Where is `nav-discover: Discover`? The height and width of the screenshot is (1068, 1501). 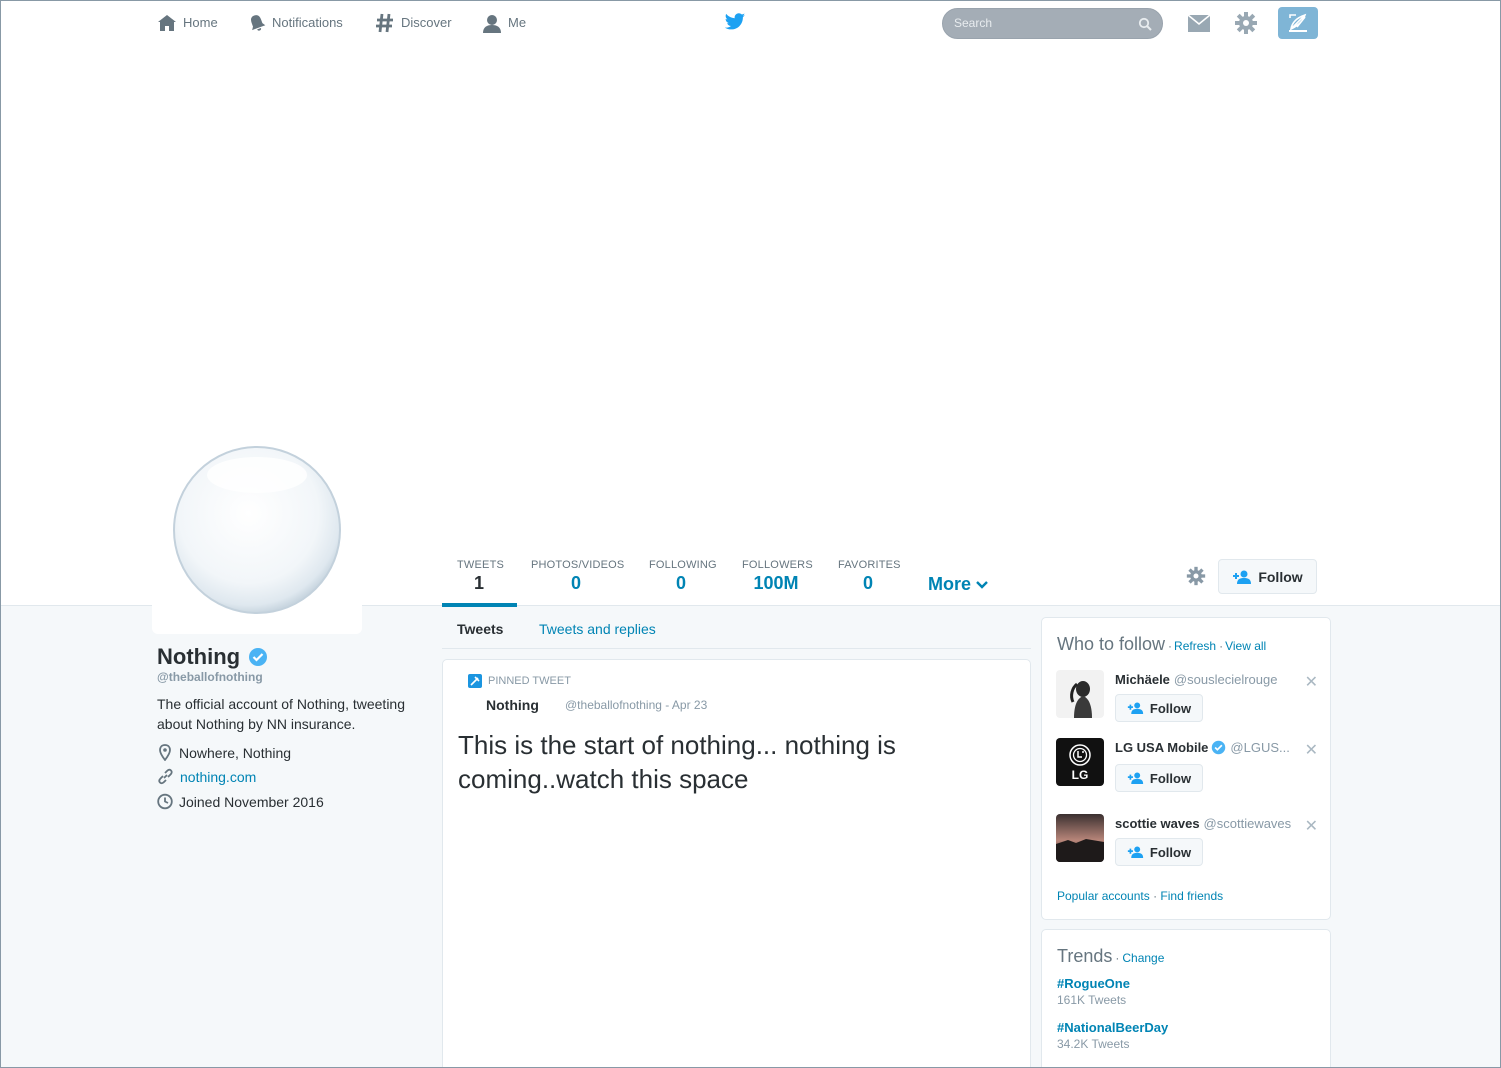 nav-discover: Discover is located at coordinates (413, 23).